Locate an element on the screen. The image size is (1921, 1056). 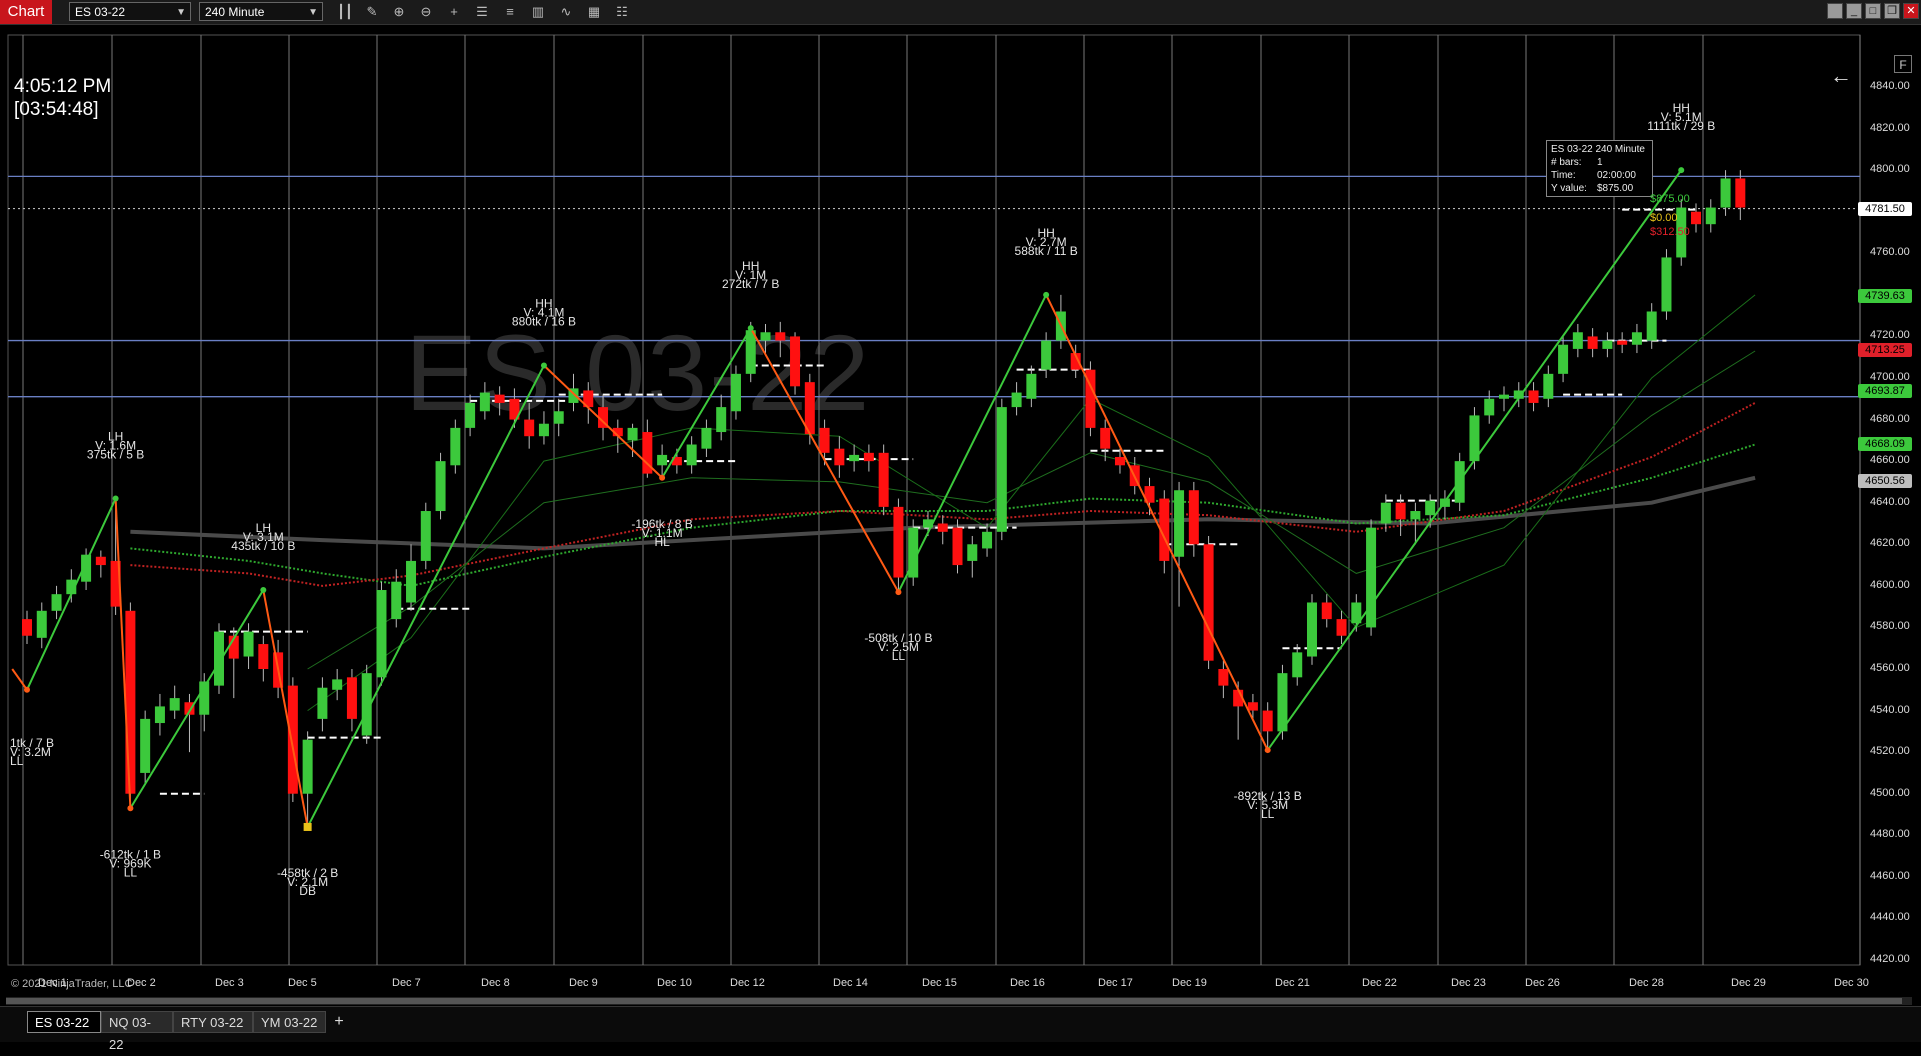
chevron-down-icon: ▼ is located at coordinates (313, 12).